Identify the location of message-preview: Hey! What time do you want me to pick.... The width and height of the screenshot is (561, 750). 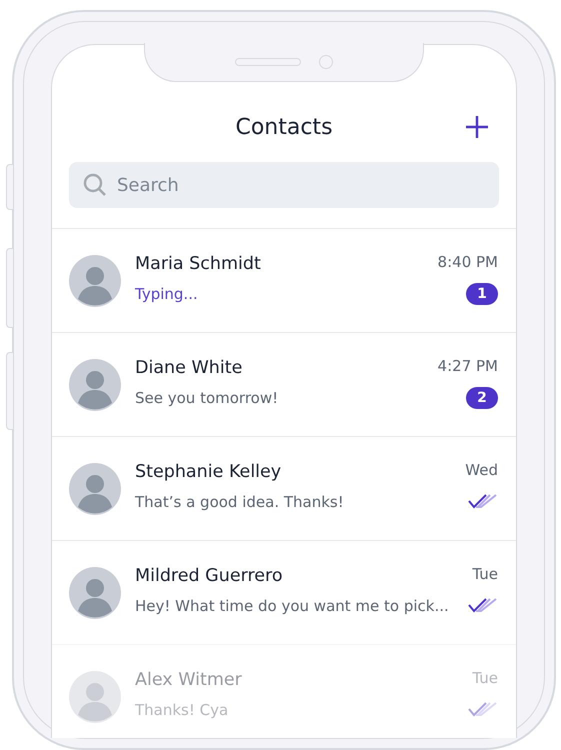
(292, 606).